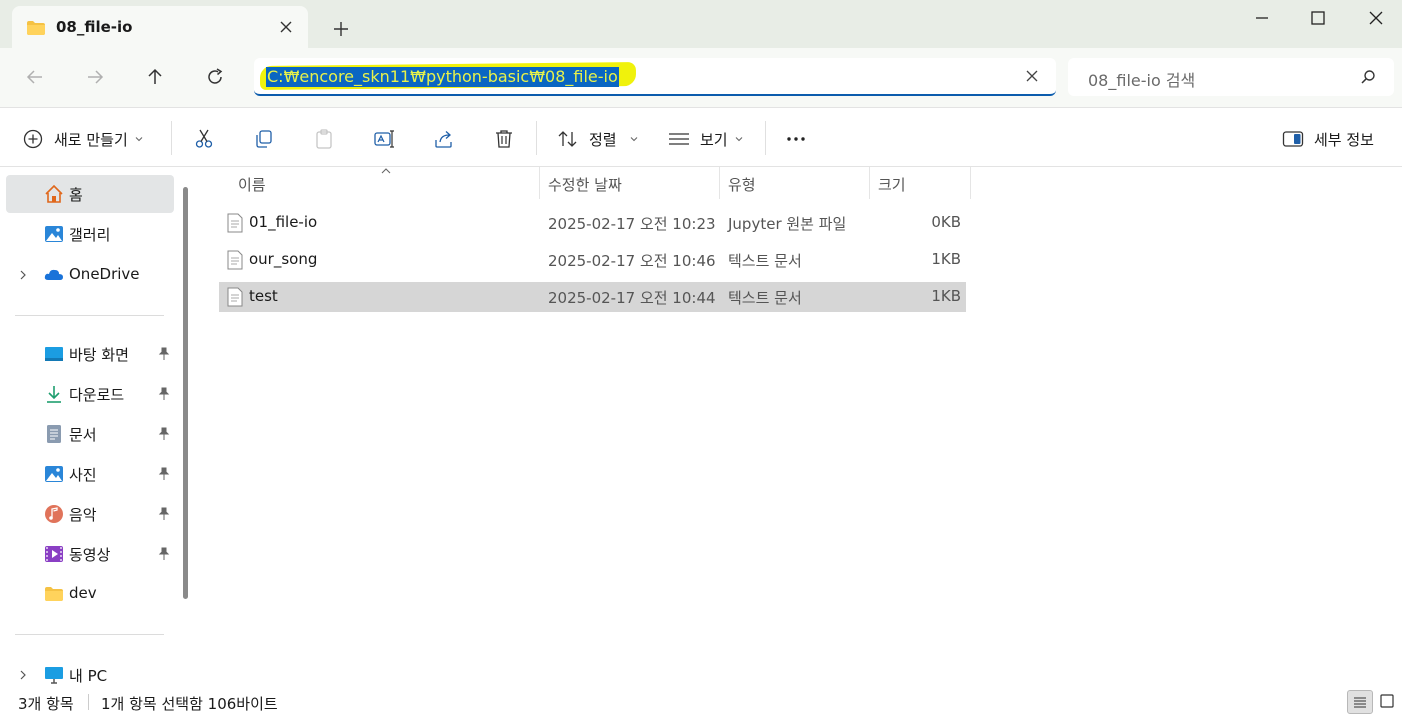  What do you see at coordinates (1142, 80) in the screenshot?
I see `search-placeholder: 08_file-io 검색` at bounding box center [1142, 80].